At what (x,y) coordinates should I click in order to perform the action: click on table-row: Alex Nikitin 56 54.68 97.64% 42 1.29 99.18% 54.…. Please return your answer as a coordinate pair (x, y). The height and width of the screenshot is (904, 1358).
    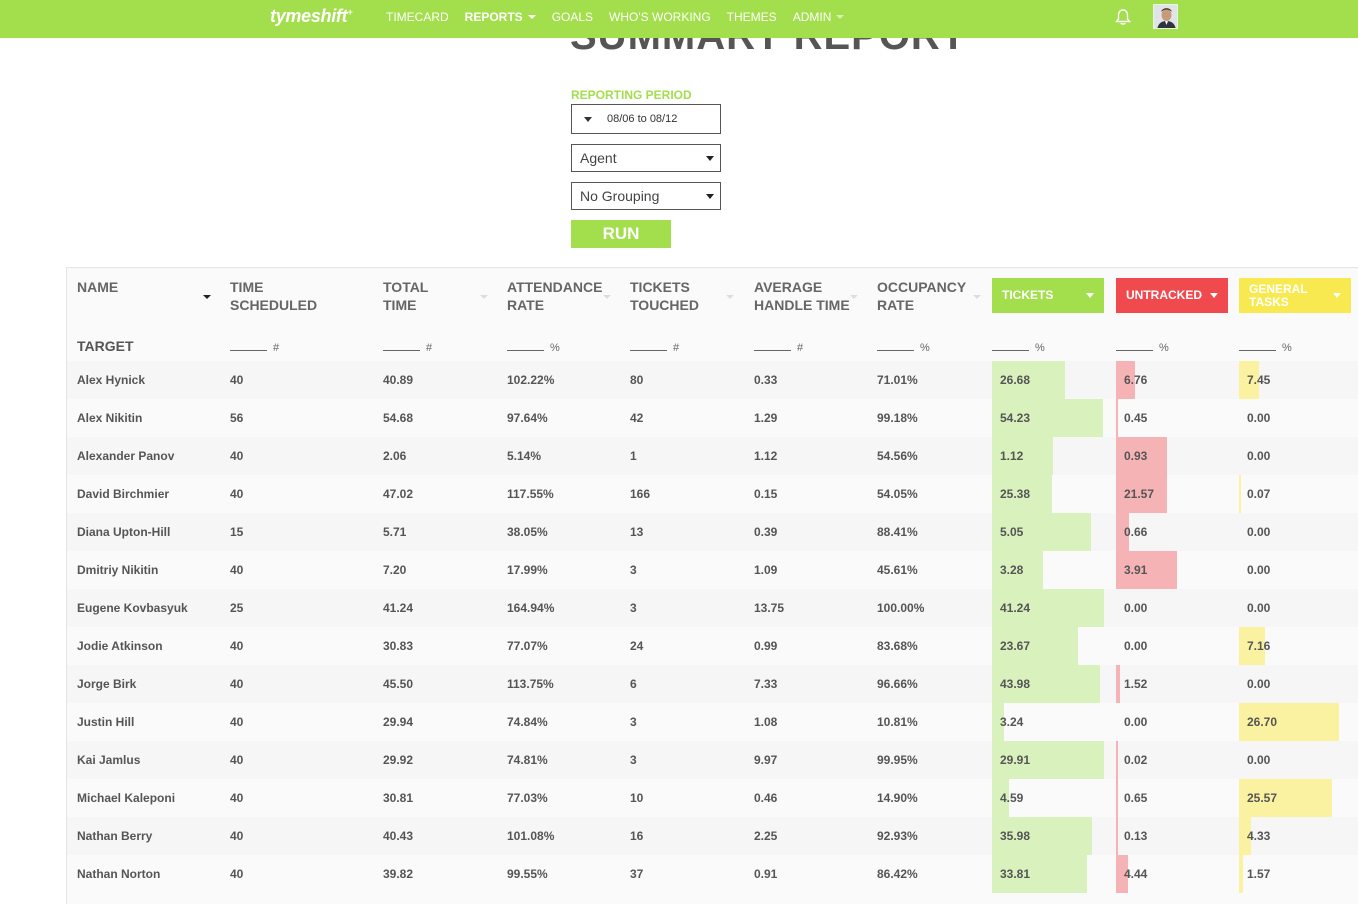
    Looking at the image, I should click on (712, 418).